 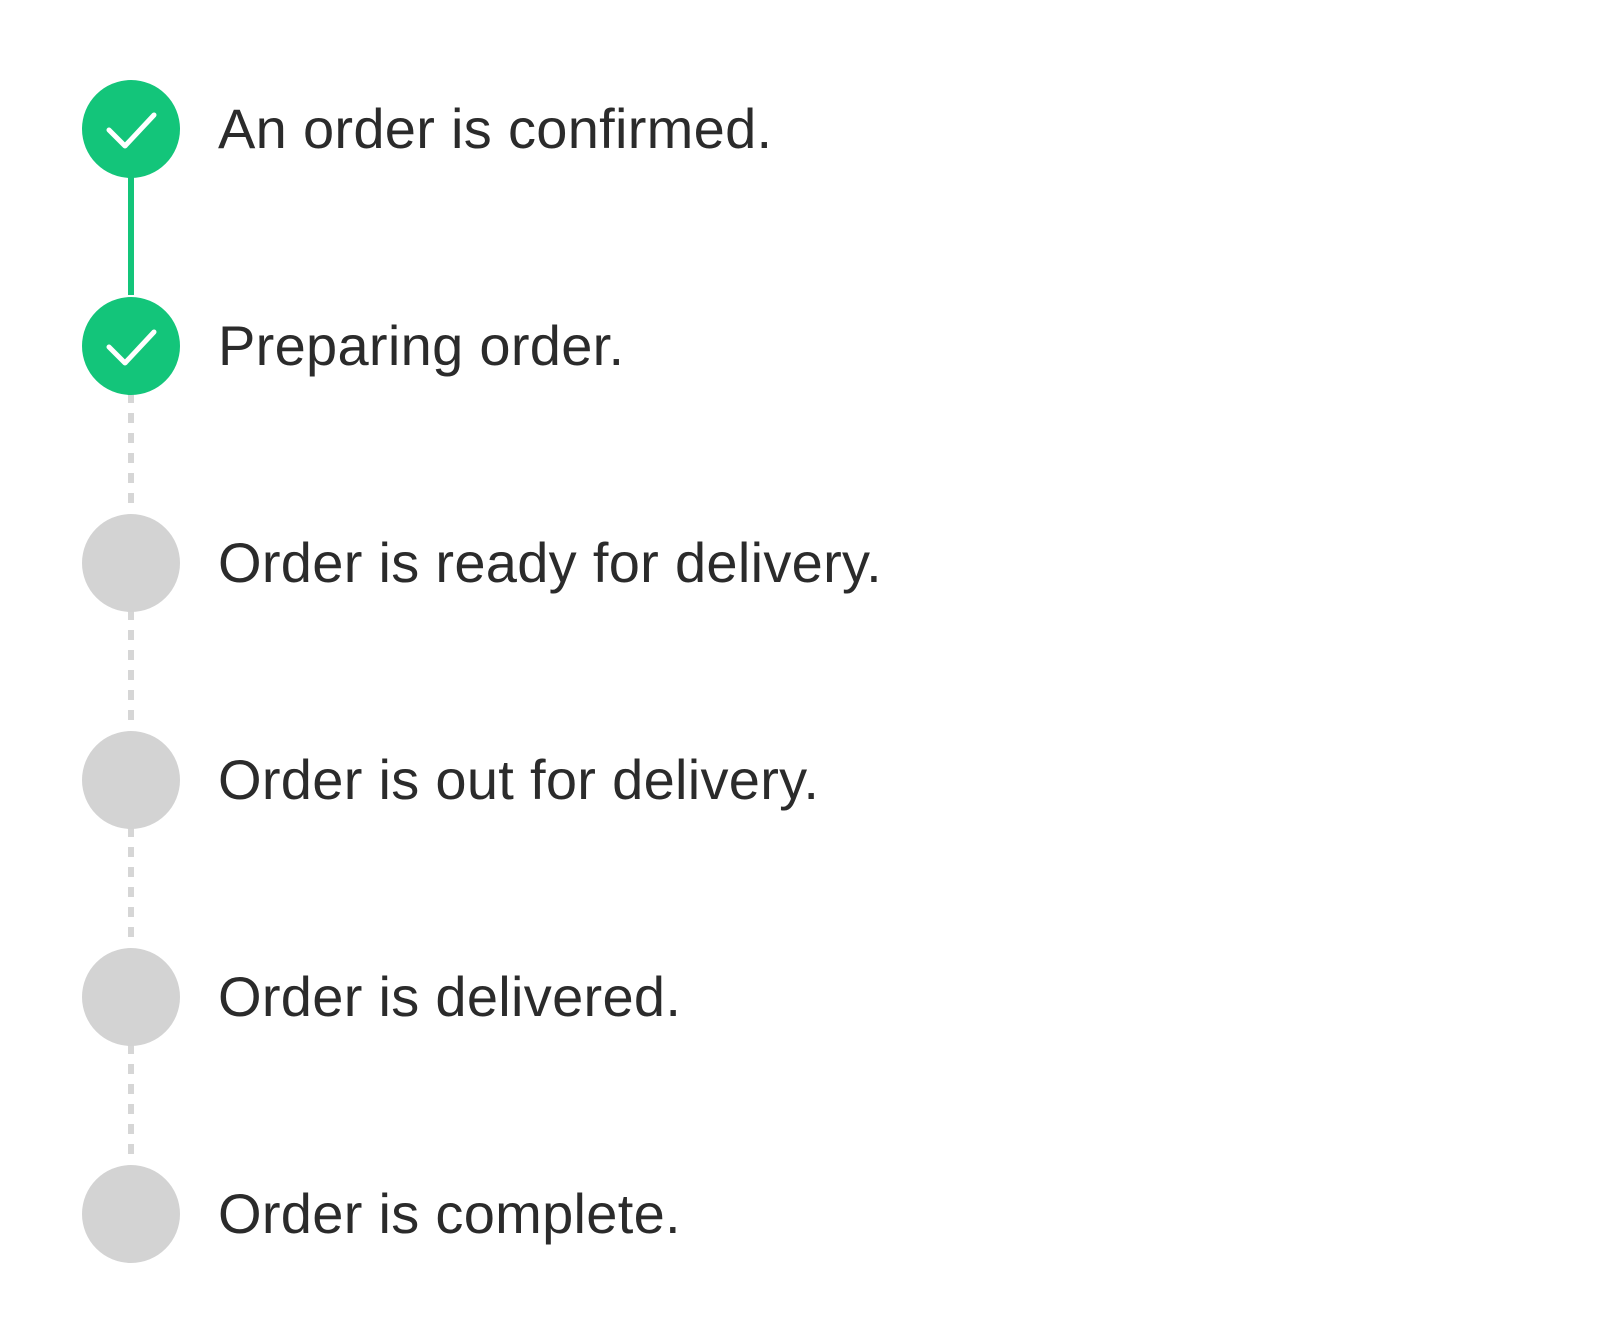 I want to click on timeline-step: Preparing order., so click(x=782, y=346).